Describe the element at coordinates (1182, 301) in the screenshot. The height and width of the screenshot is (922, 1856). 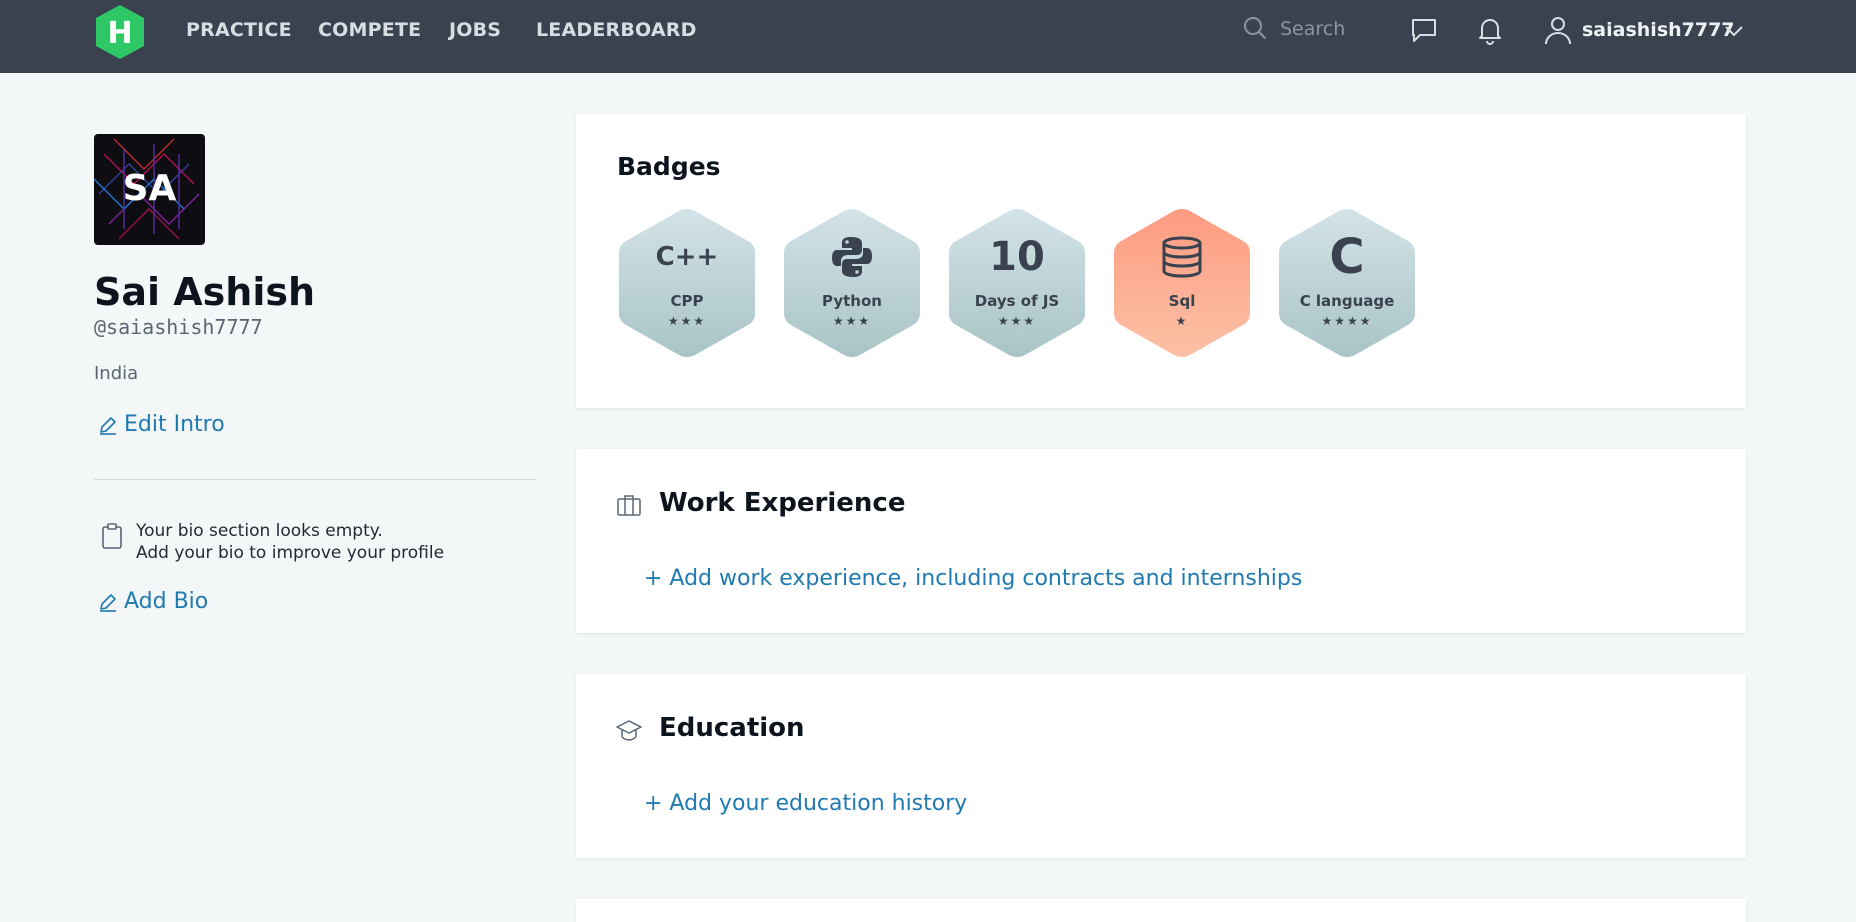
I see `badge-label: Sql` at that location.